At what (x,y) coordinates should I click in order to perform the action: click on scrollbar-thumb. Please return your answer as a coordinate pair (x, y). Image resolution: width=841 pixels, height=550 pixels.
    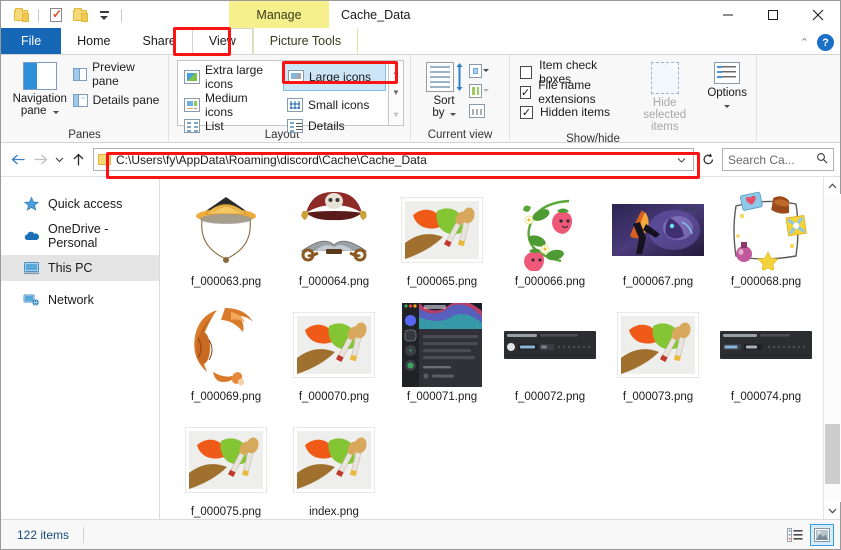
    Looking at the image, I should click on (832, 454).